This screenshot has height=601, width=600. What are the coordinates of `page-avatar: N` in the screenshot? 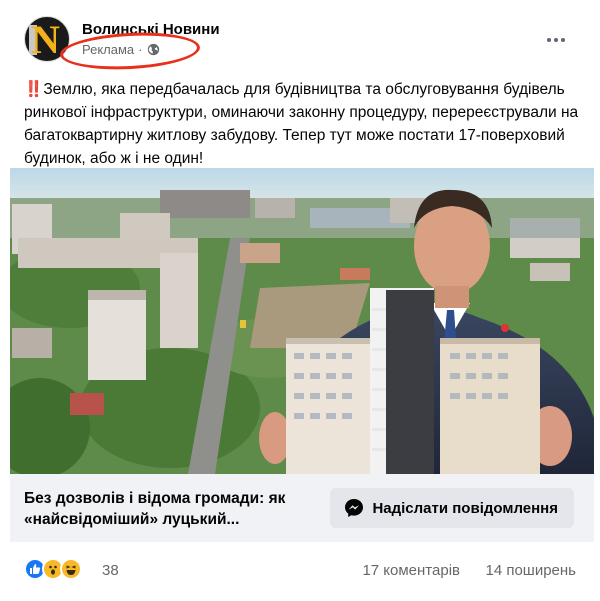 It's located at (47, 39).